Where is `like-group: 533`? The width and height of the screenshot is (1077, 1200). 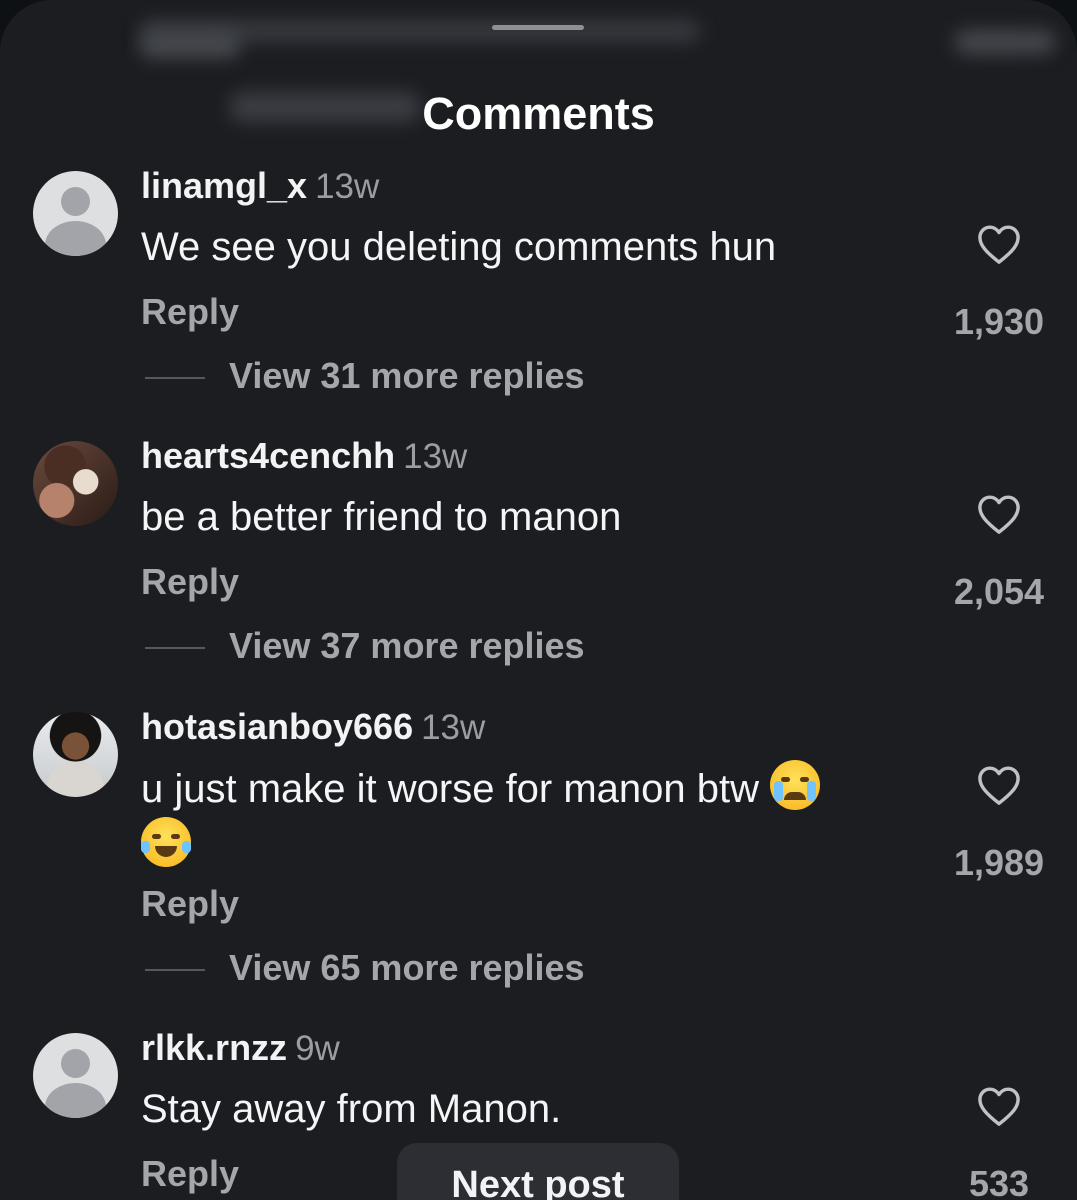
like-group: 533 is located at coordinates (999, 1142).